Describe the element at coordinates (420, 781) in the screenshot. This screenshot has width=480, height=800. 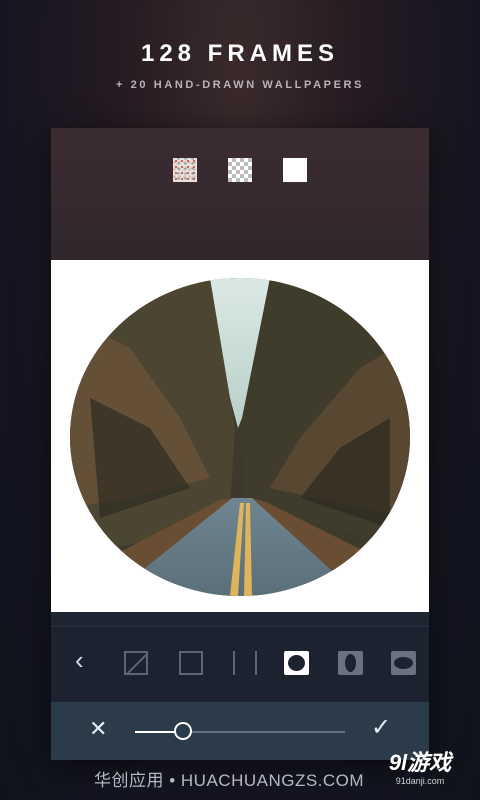
I see `watermark-logo-url: 91danji.com` at that location.